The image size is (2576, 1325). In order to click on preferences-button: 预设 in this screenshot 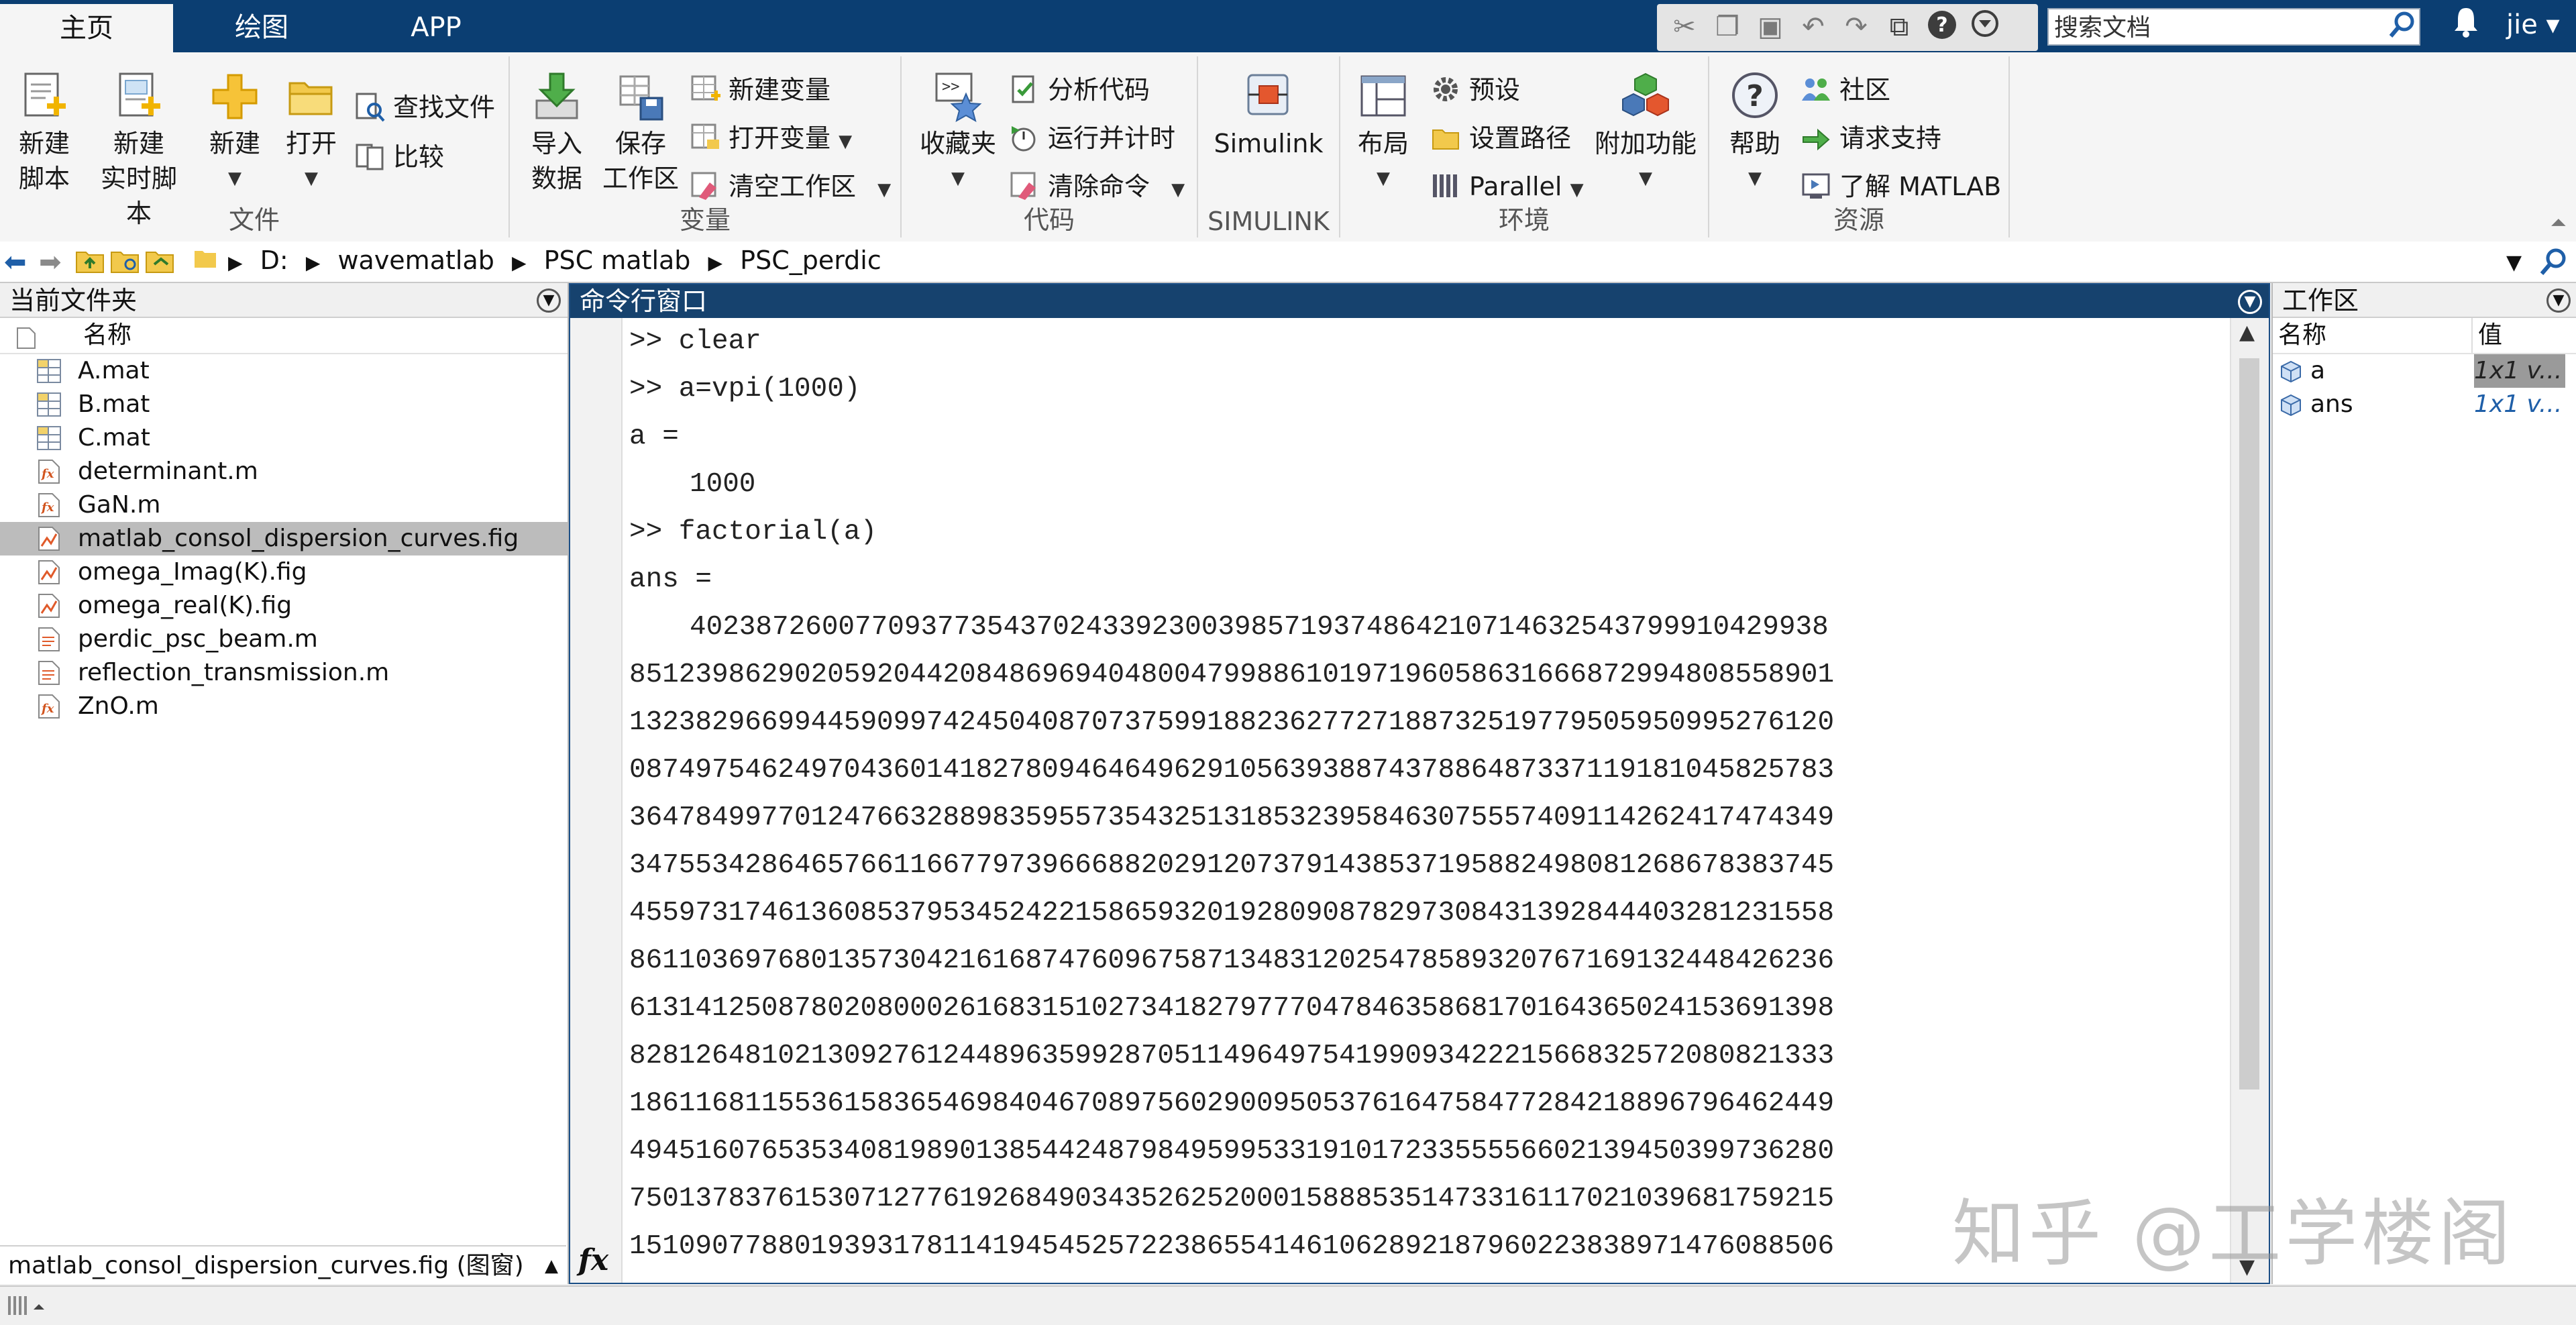, I will do `click(1475, 90)`.